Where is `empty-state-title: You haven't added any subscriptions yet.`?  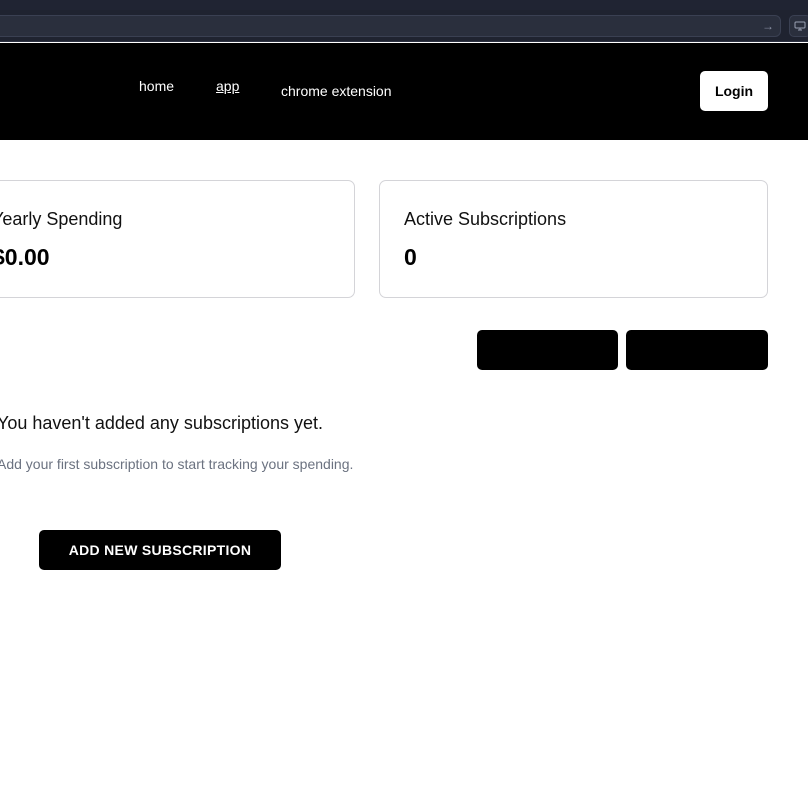
empty-state-title: You haven't added any subscriptions yet. is located at coordinates (161, 423).